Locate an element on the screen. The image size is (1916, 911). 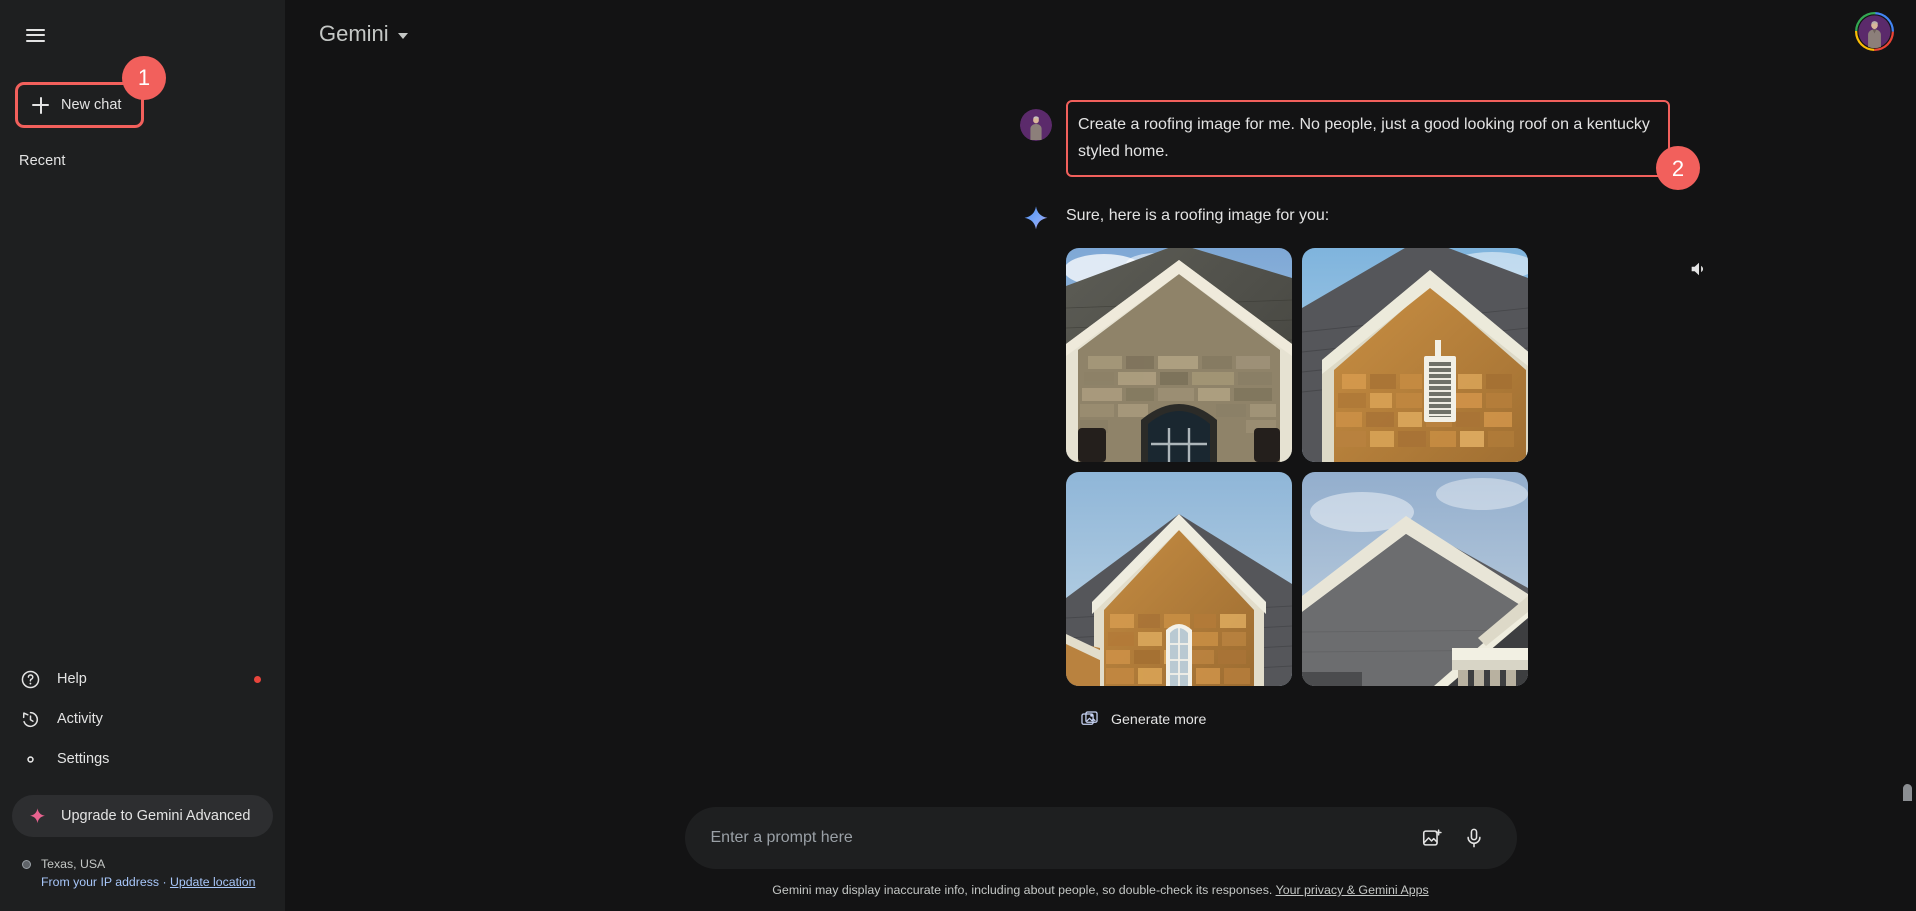
sidebar-item-settings: Settings is located at coordinates (141, 759).